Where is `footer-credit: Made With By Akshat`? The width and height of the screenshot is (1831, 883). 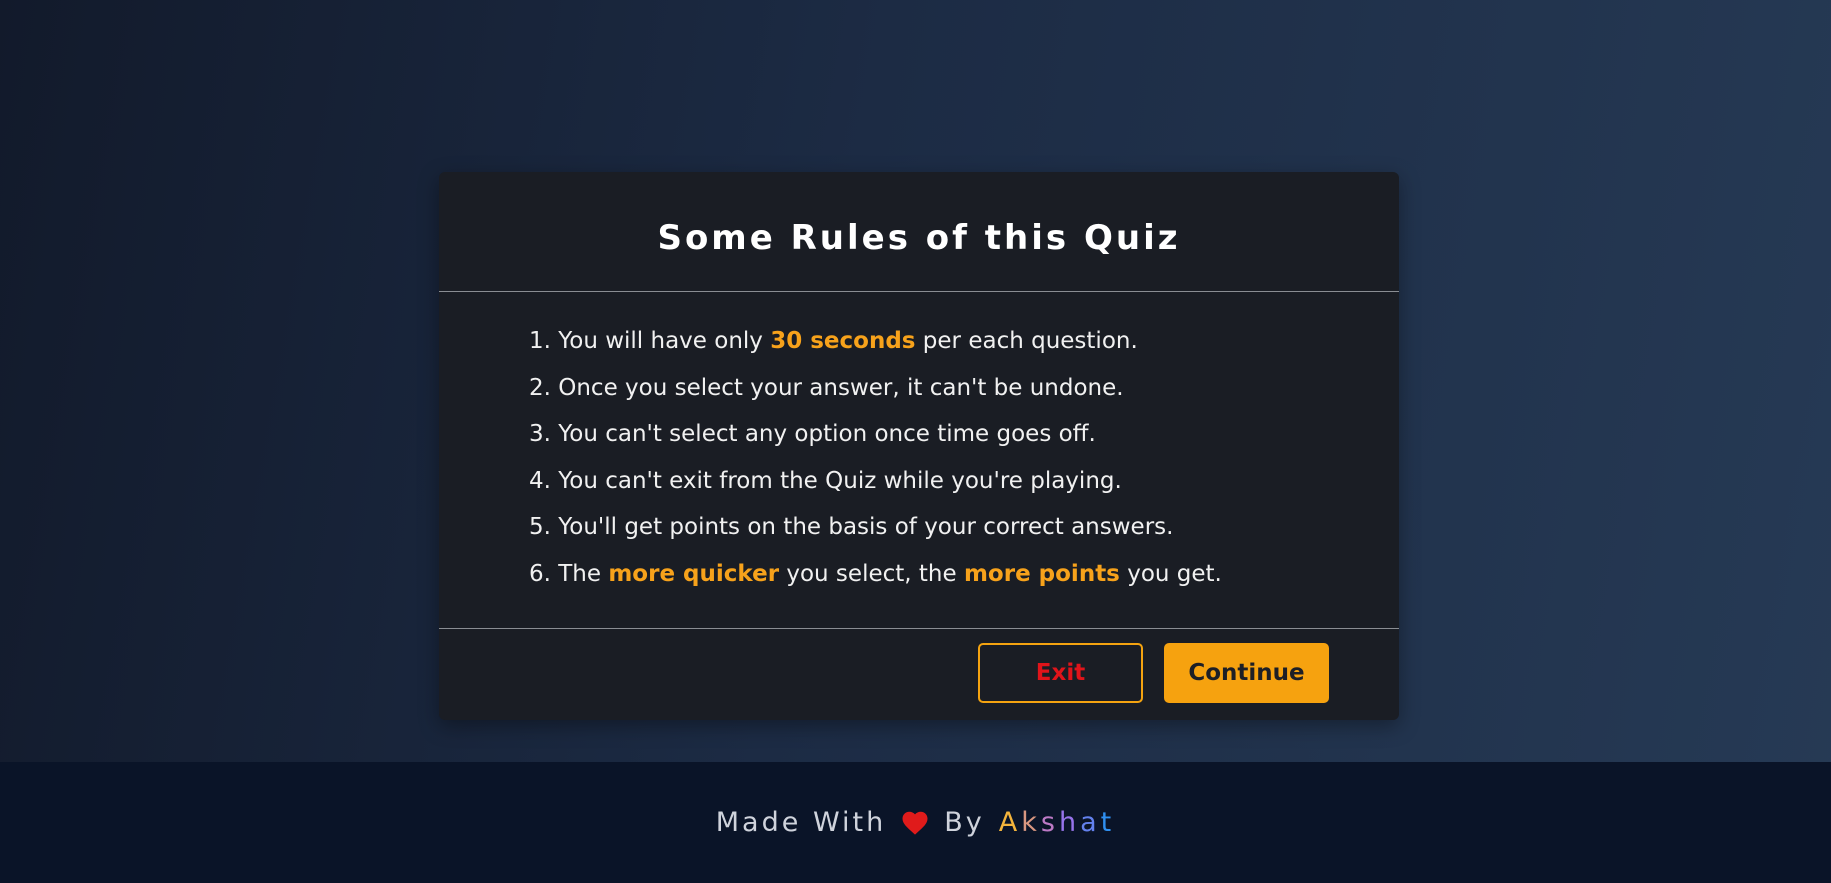 footer-credit: Made With By Akshat is located at coordinates (915, 822).